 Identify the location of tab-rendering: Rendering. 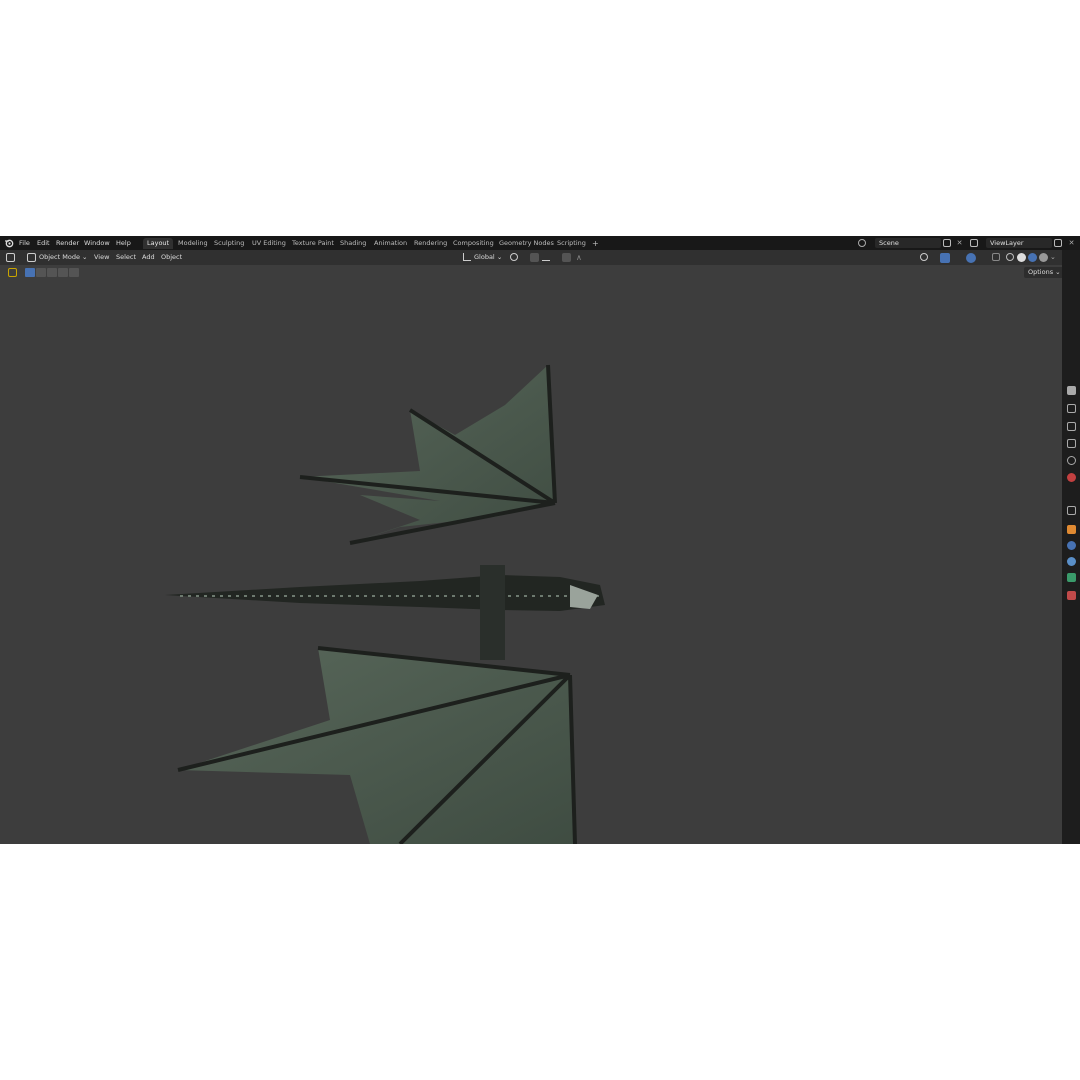
(430, 243).